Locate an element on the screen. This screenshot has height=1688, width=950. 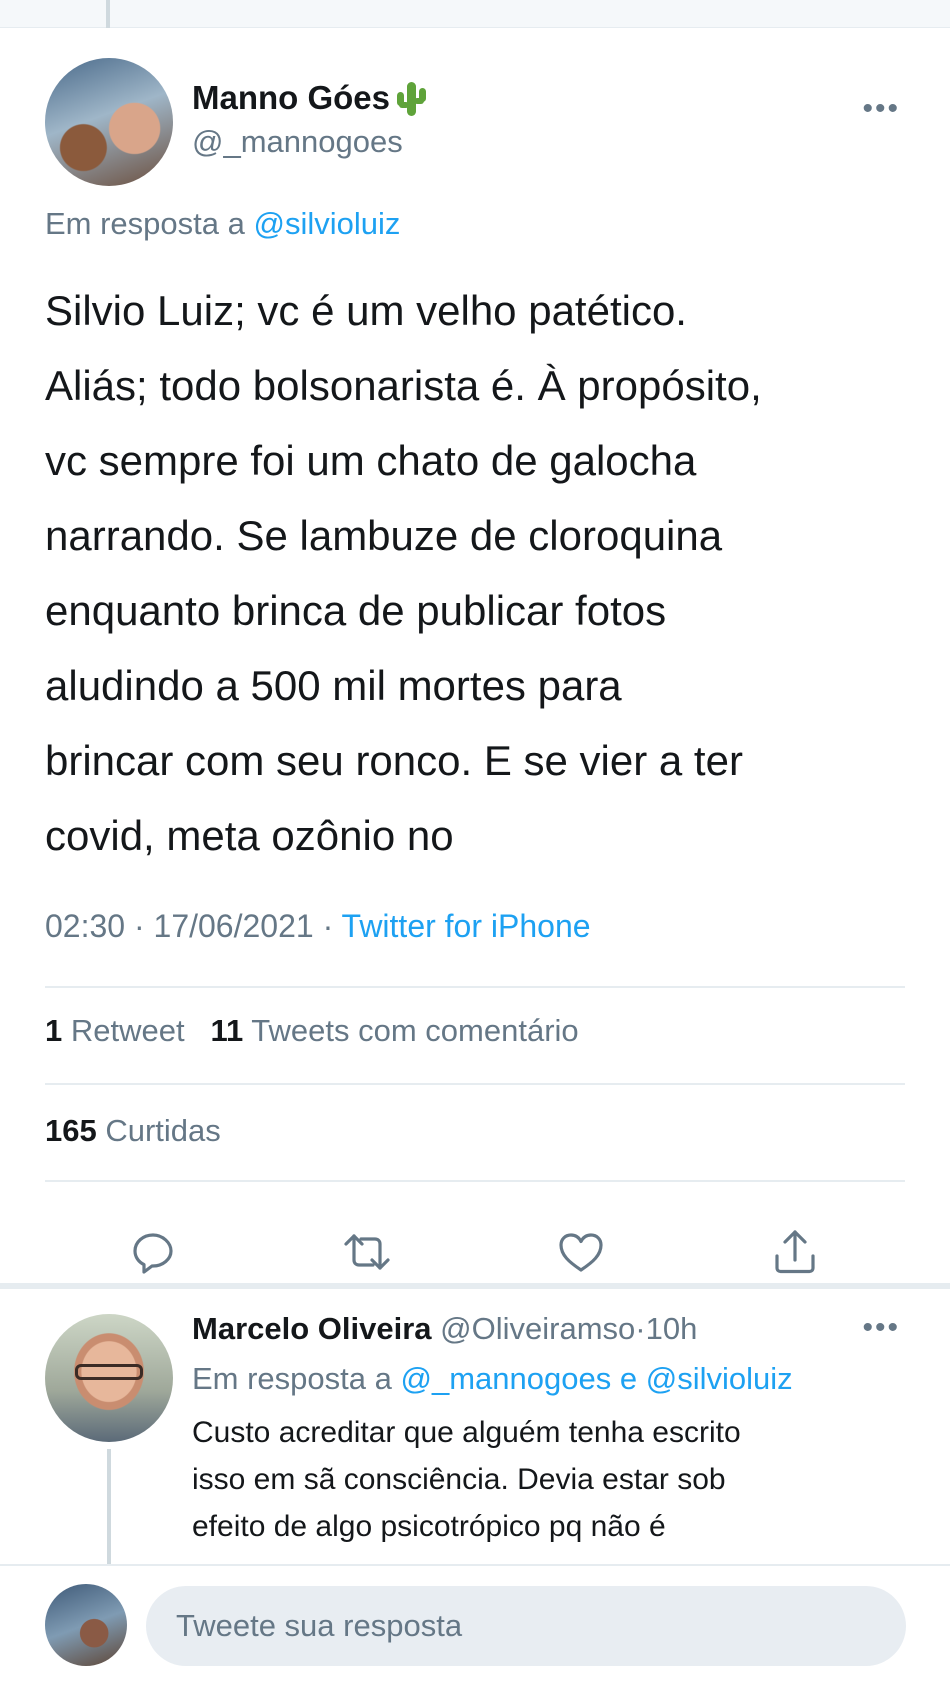
reply-context: Em resposta a @silvioluiz is located at coordinates (222, 224).